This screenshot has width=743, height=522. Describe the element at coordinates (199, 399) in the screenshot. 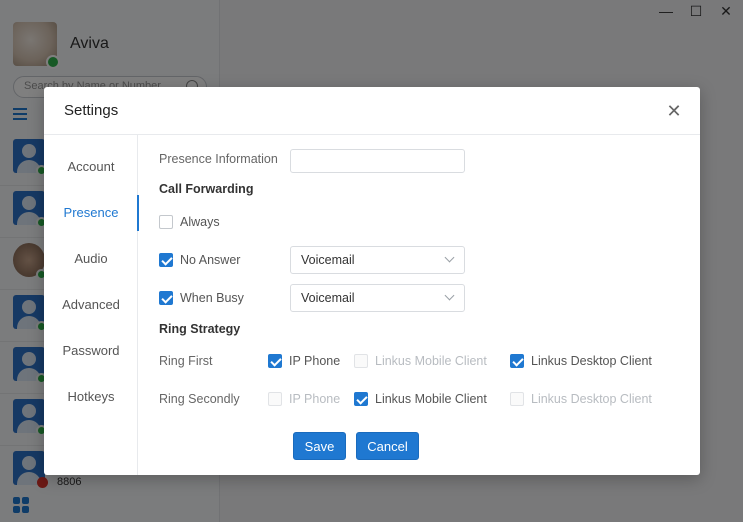

I see `ring-secondly-label: Ring Secondly` at that location.